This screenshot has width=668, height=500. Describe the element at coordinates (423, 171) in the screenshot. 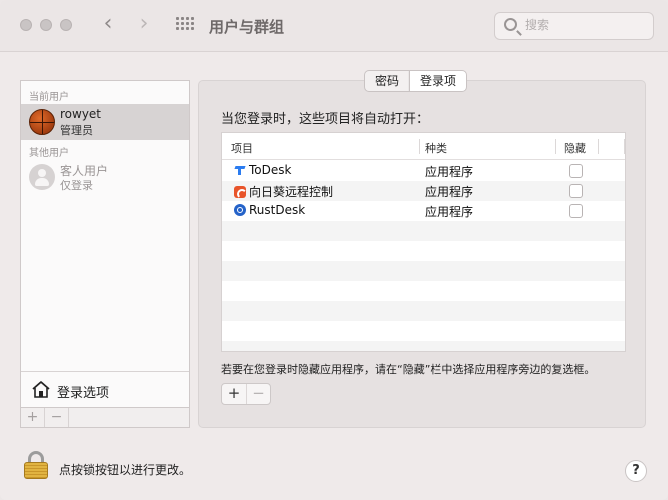

I see `table-row: ToDesk 应用程序` at that location.